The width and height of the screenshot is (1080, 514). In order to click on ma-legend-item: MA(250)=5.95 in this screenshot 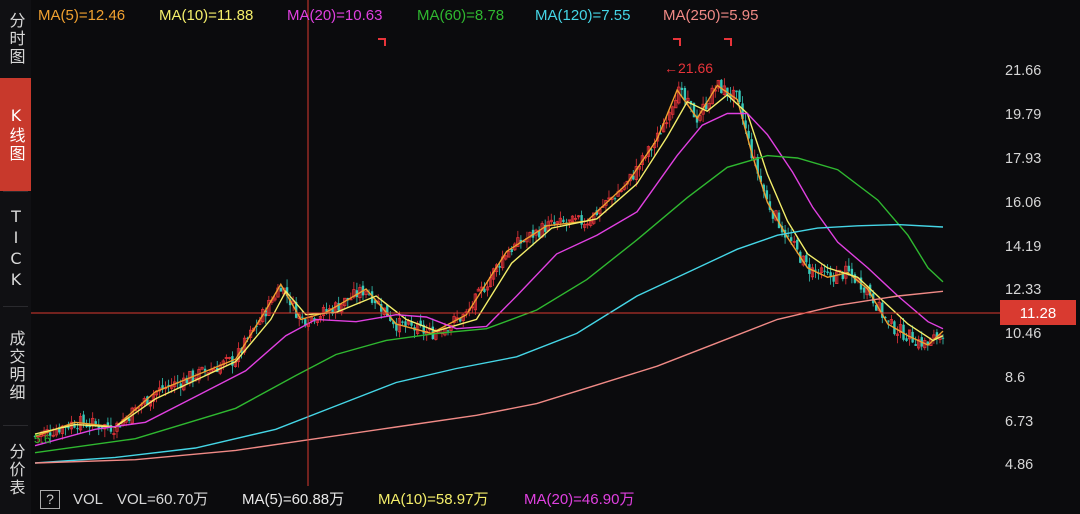, I will do `click(710, 15)`.